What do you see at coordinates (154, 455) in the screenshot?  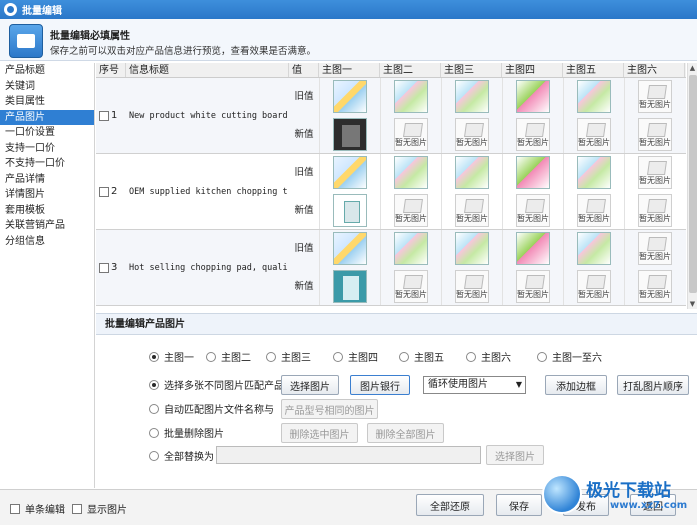 I see `radio-replace-all` at bounding box center [154, 455].